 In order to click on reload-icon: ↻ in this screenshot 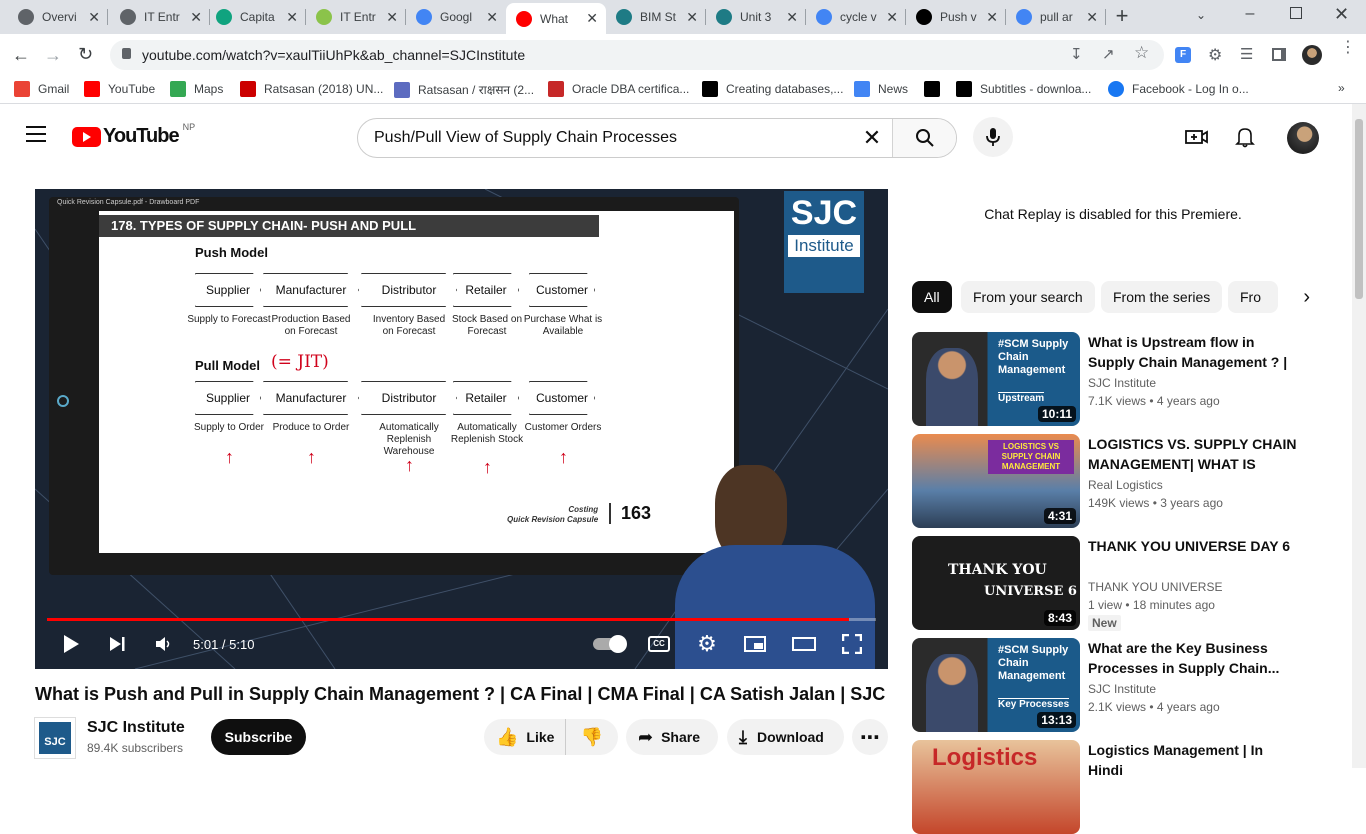, I will do `click(85, 54)`.